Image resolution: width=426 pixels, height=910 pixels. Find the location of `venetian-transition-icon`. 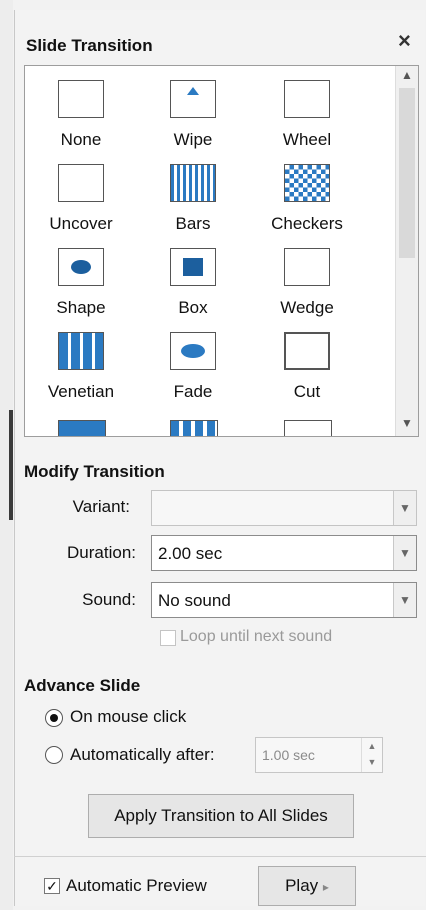

venetian-transition-icon is located at coordinates (81, 351).